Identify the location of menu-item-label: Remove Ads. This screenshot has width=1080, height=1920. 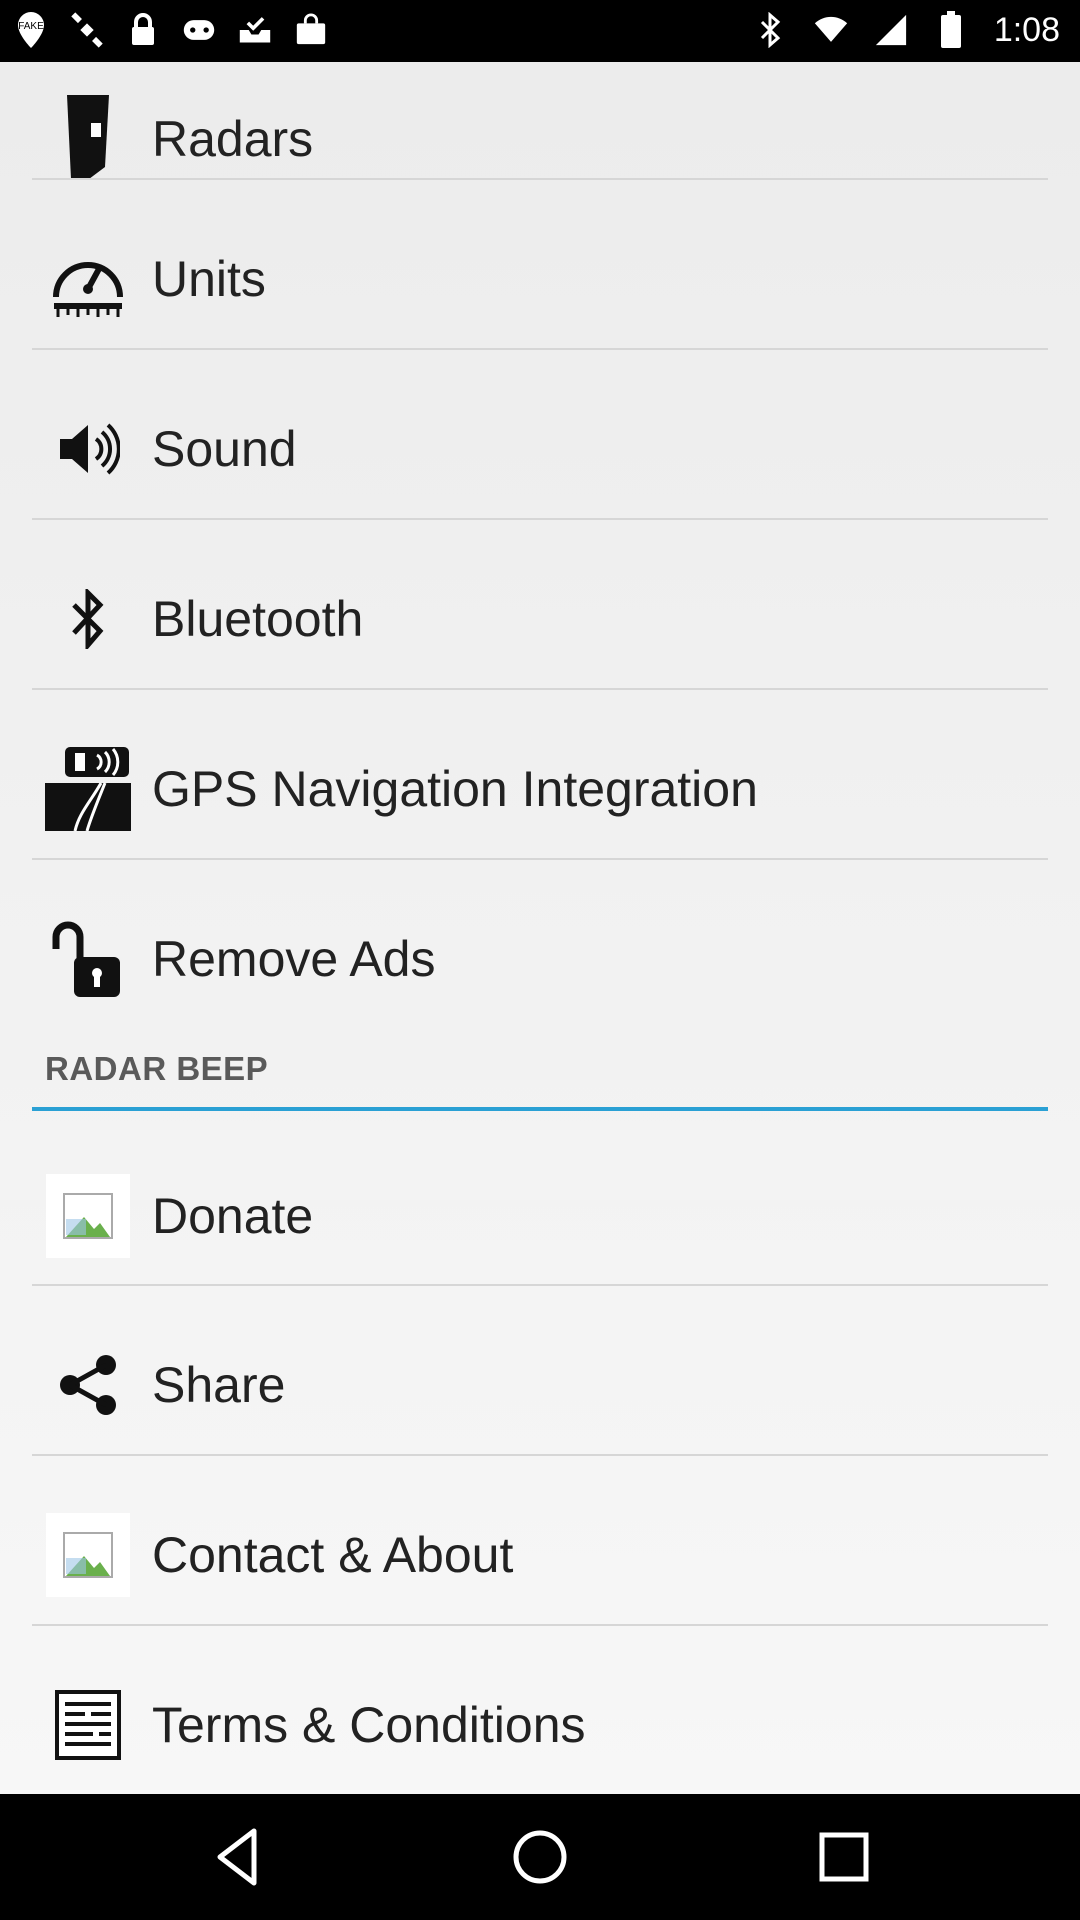
(294, 959).